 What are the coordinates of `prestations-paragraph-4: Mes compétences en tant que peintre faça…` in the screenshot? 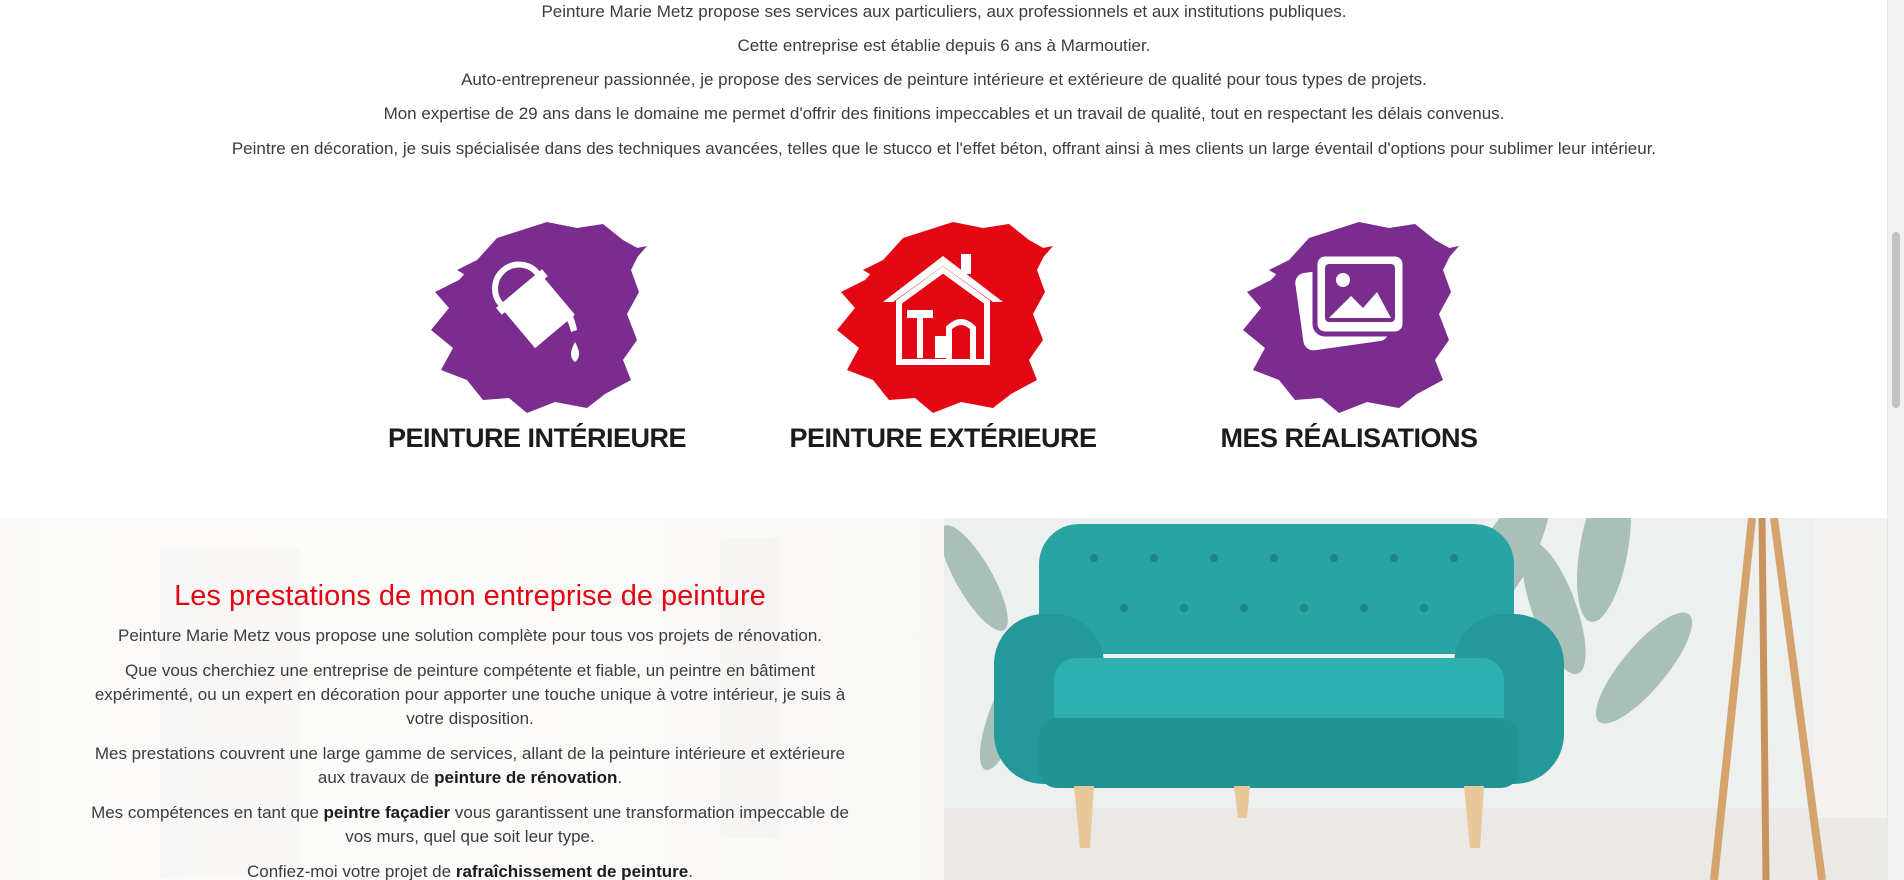 It's located at (470, 825).